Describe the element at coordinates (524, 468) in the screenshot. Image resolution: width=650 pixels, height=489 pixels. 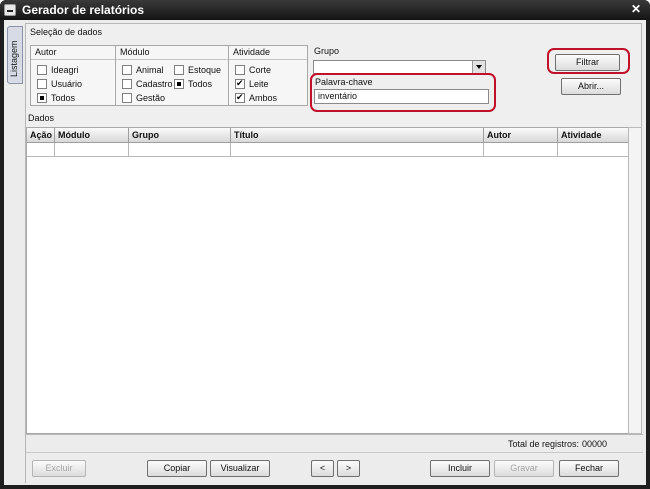
I see `gravar-button: Gravar` at that location.